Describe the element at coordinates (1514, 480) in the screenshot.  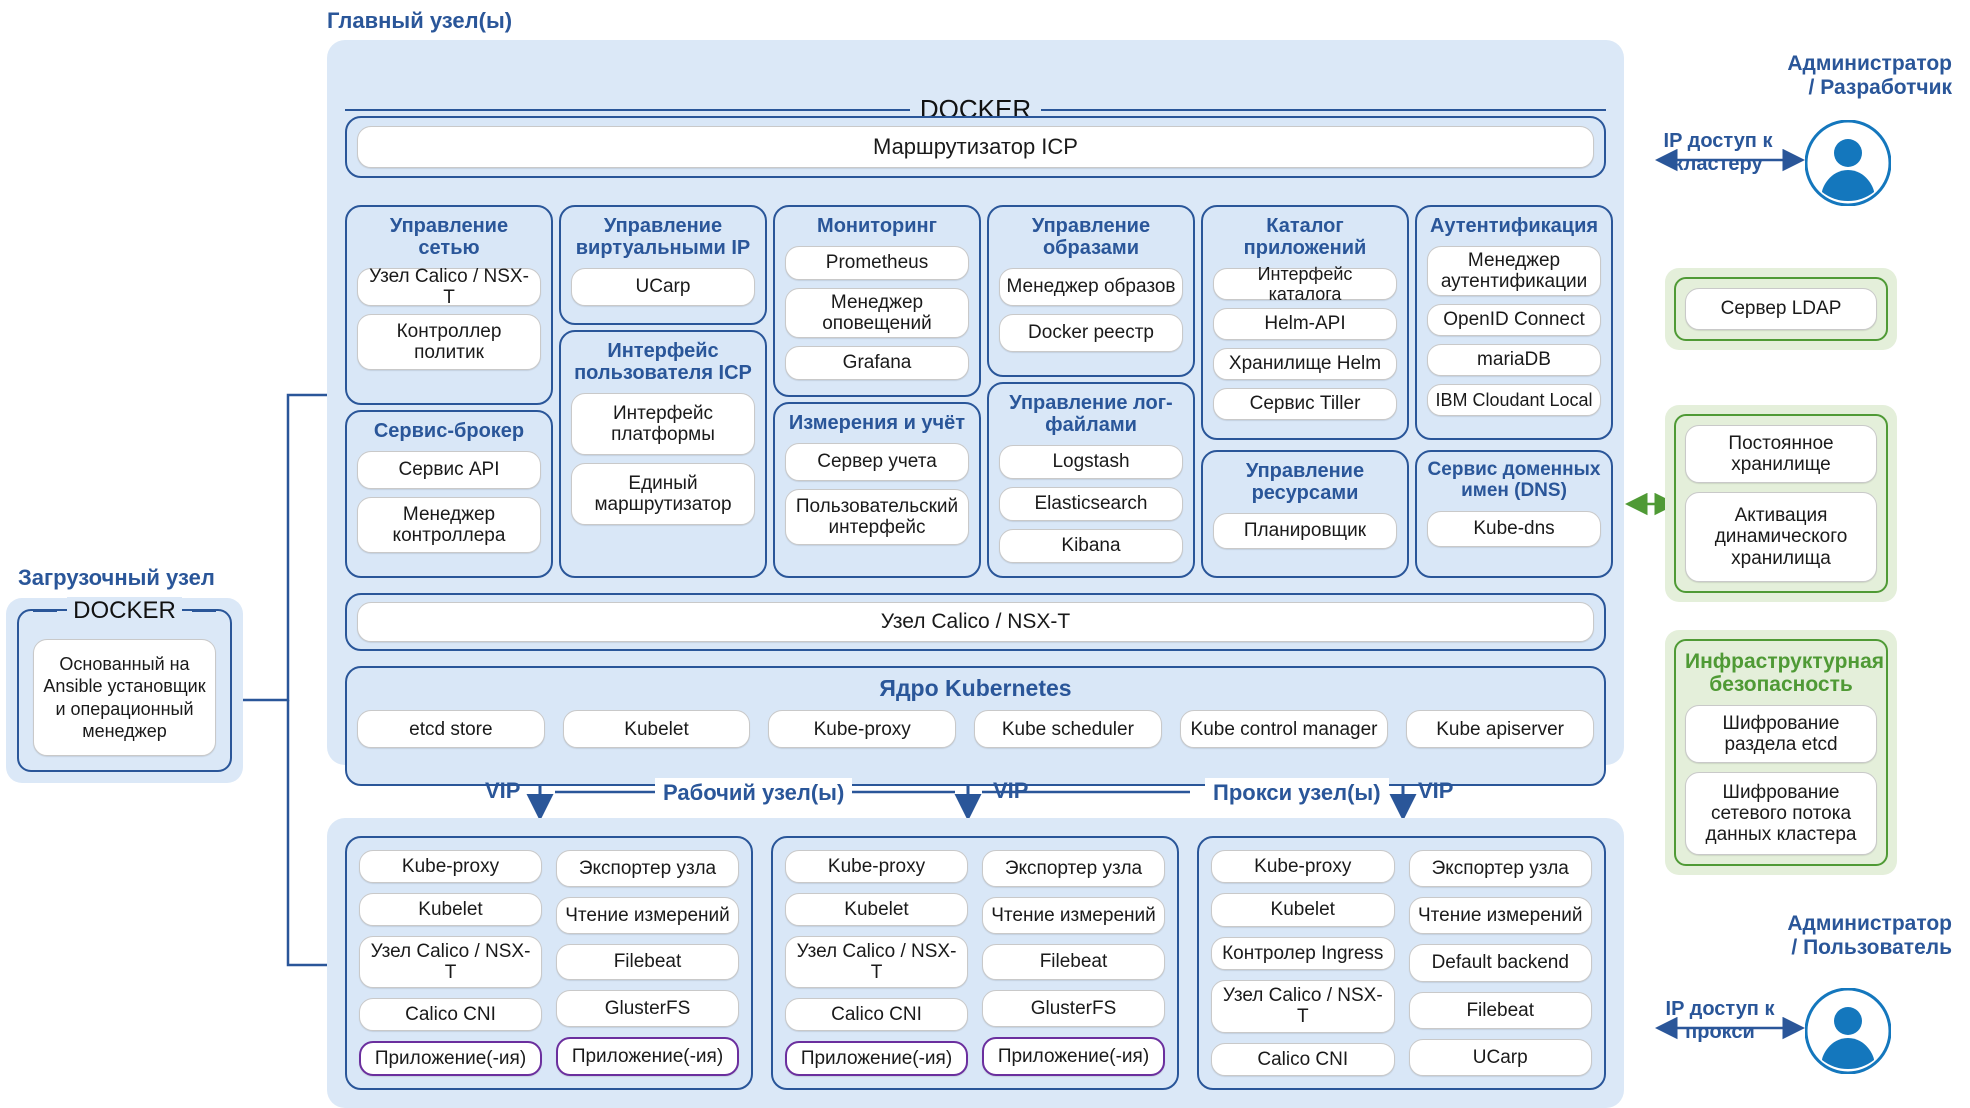
I see `group-title: Сервис доменных имен (DNS)` at that location.